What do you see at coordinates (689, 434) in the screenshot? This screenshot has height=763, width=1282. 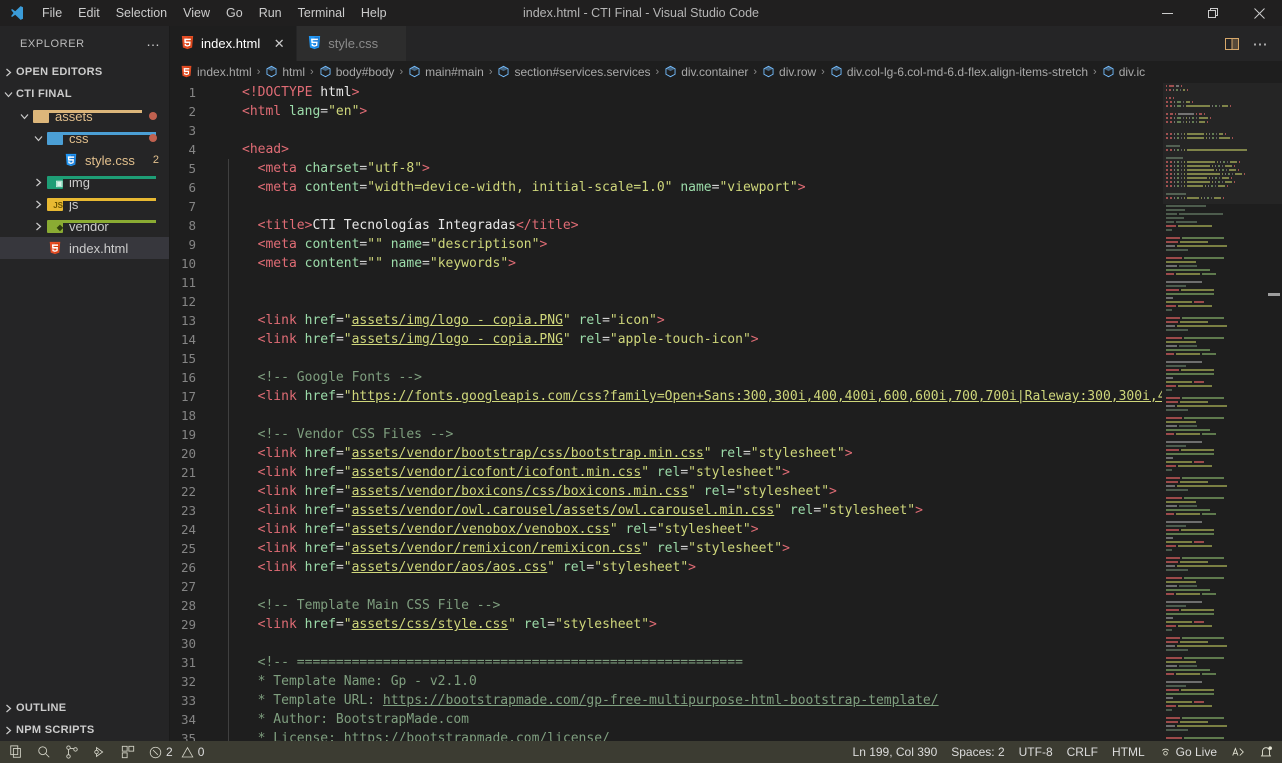 I see `line-text: <!-- Vendor CSS Files -->` at bounding box center [689, 434].